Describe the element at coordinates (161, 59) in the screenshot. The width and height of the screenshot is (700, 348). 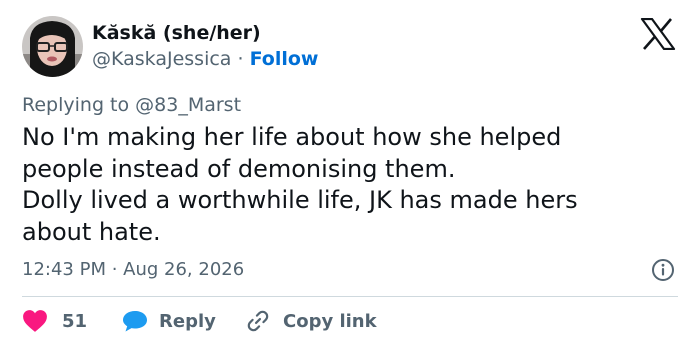
I see `user-handle: @KaskaJessica` at that location.